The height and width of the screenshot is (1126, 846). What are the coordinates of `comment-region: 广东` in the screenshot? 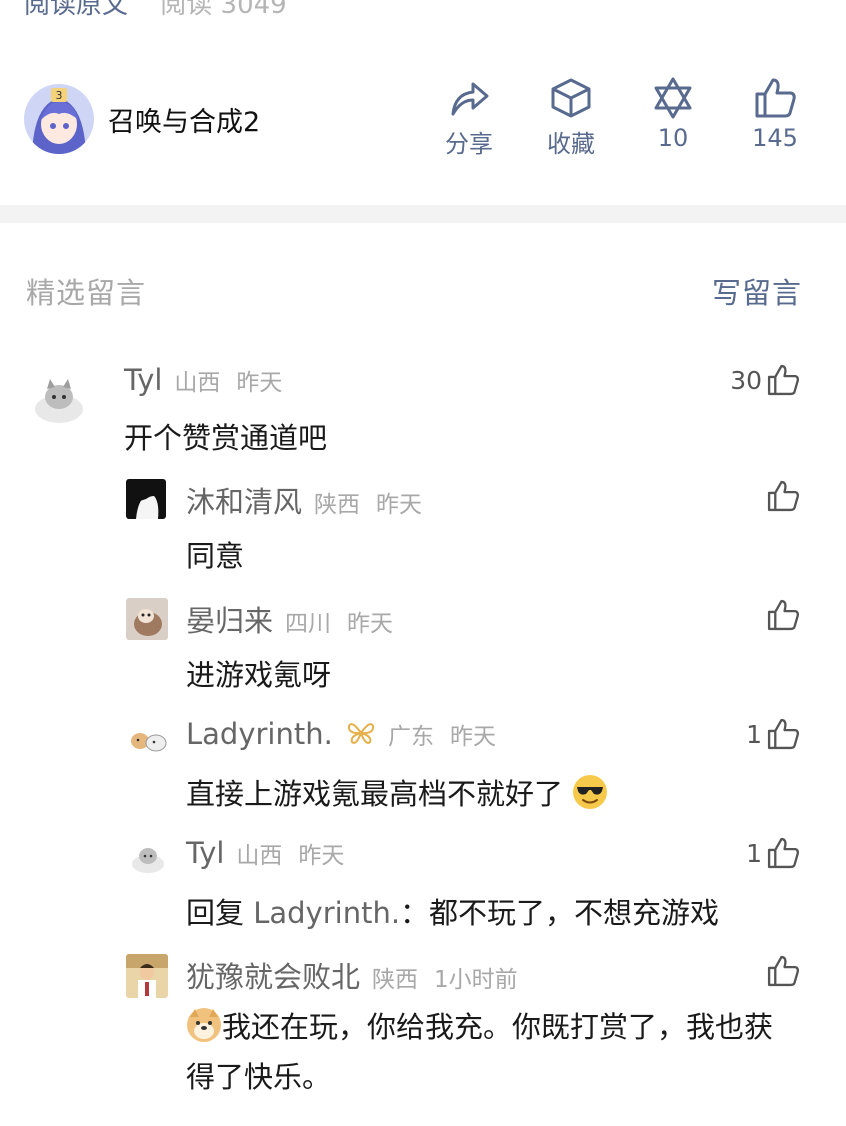 It's located at (411, 737).